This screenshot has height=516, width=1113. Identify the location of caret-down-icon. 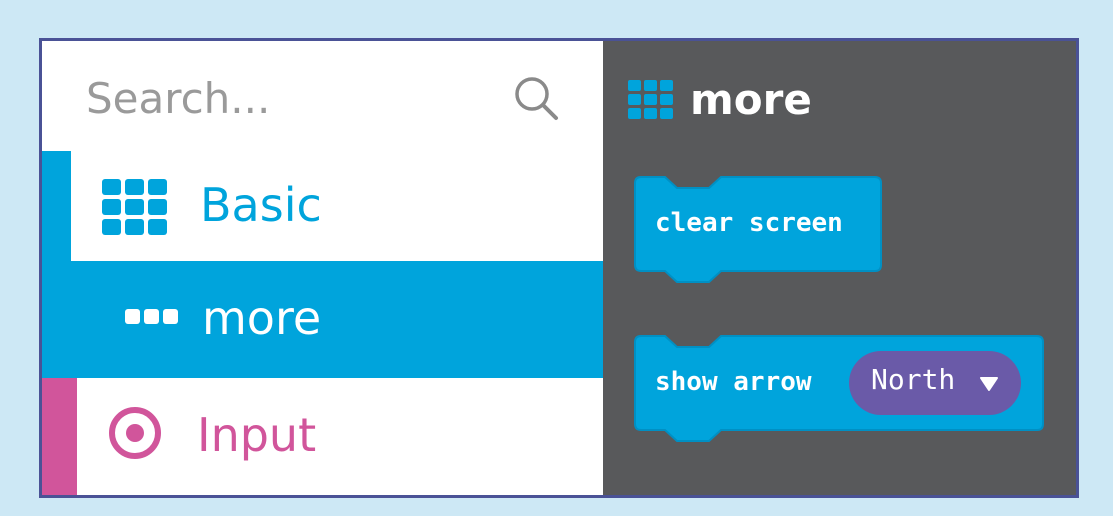
(989, 384).